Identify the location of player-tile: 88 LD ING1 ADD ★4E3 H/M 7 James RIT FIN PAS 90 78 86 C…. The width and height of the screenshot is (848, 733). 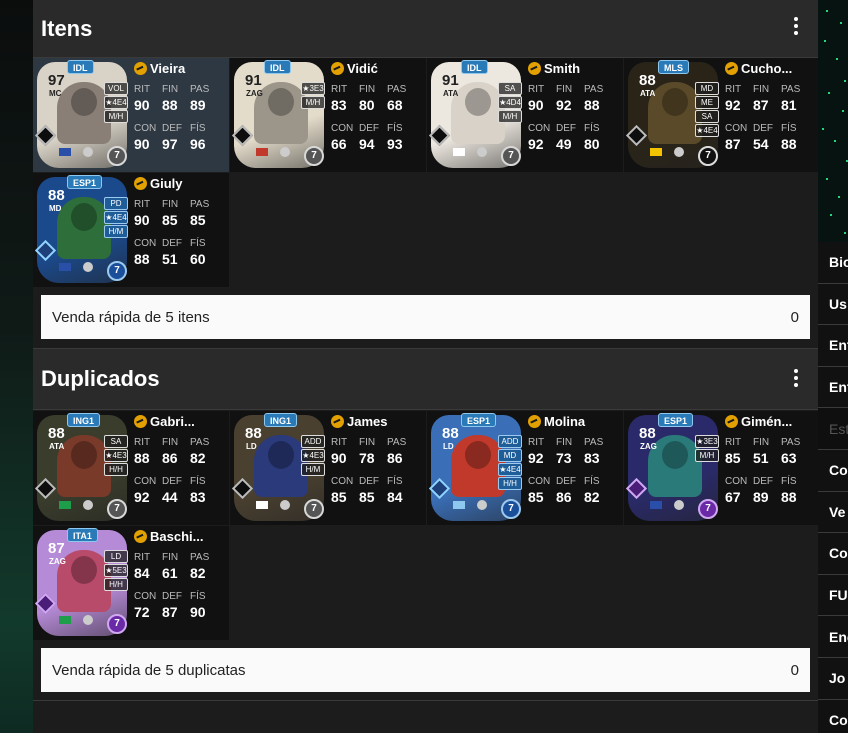
(328, 468).